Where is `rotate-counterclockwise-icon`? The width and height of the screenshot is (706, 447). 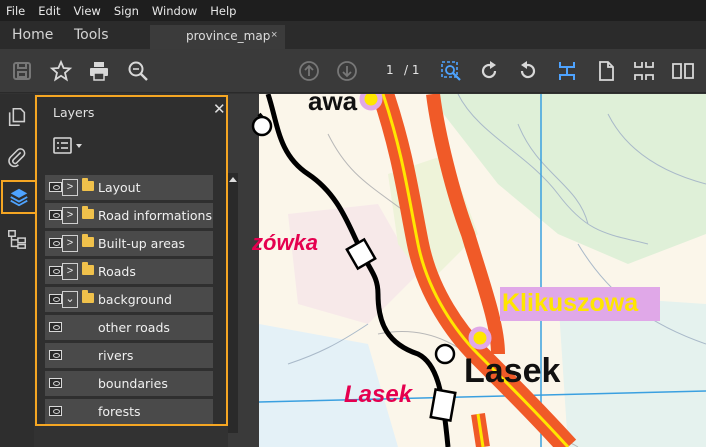 rotate-counterclockwise-icon is located at coordinates (528, 71).